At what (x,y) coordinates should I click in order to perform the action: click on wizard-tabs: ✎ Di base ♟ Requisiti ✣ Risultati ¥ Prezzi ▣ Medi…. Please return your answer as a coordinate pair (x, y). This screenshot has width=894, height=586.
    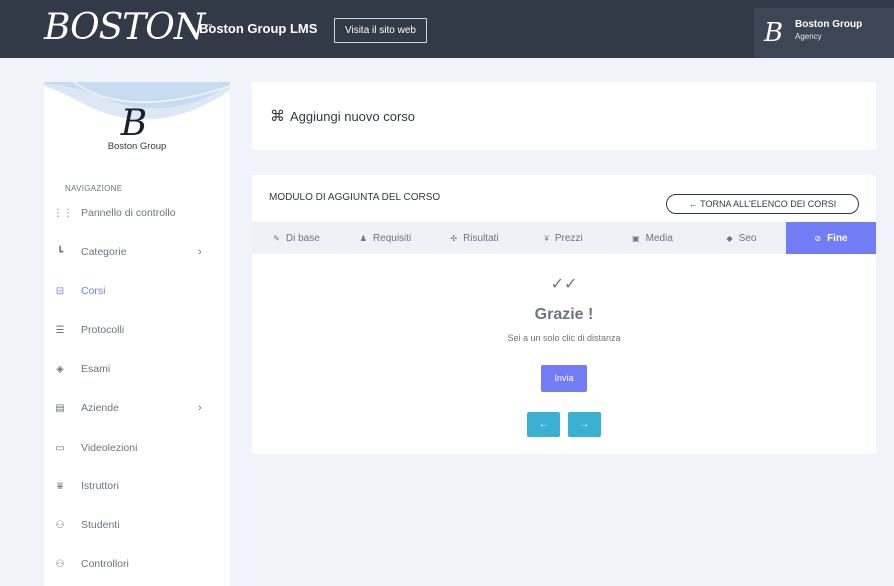
    Looking at the image, I should click on (564, 238).